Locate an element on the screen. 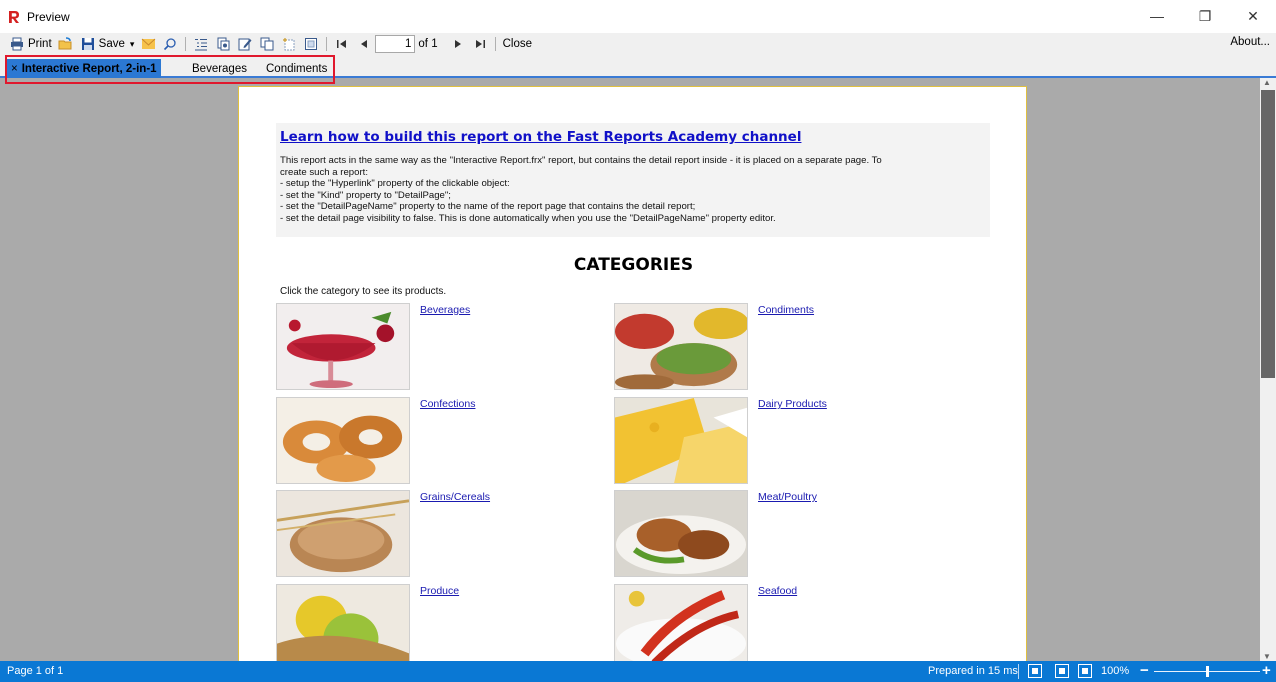 This screenshot has width=1276, height=682. tab-condiments: Condiments is located at coordinates (296, 68).